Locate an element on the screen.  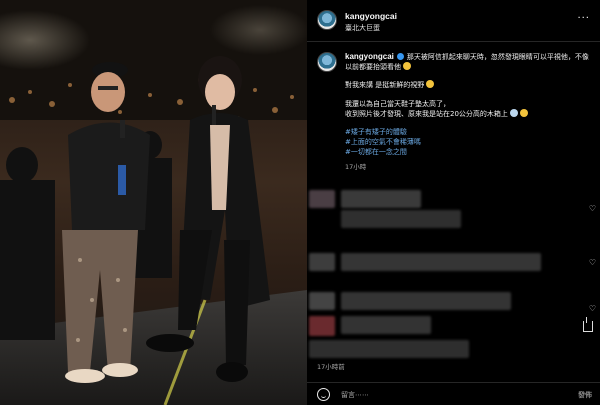
caption-line-2: 對我來講 是挺新鮮的視野 is located at coordinates (385, 85).